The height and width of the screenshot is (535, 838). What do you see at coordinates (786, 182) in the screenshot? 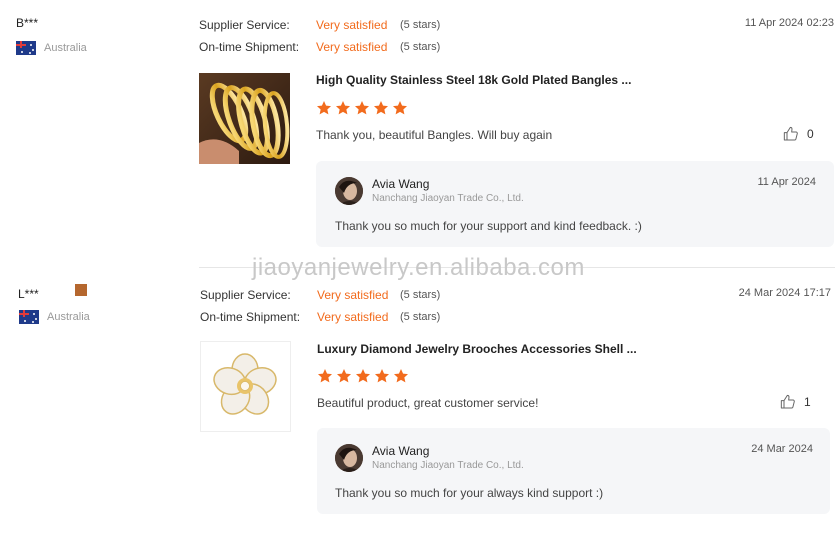
I see `reply-date: 11 Apr 2024` at bounding box center [786, 182].